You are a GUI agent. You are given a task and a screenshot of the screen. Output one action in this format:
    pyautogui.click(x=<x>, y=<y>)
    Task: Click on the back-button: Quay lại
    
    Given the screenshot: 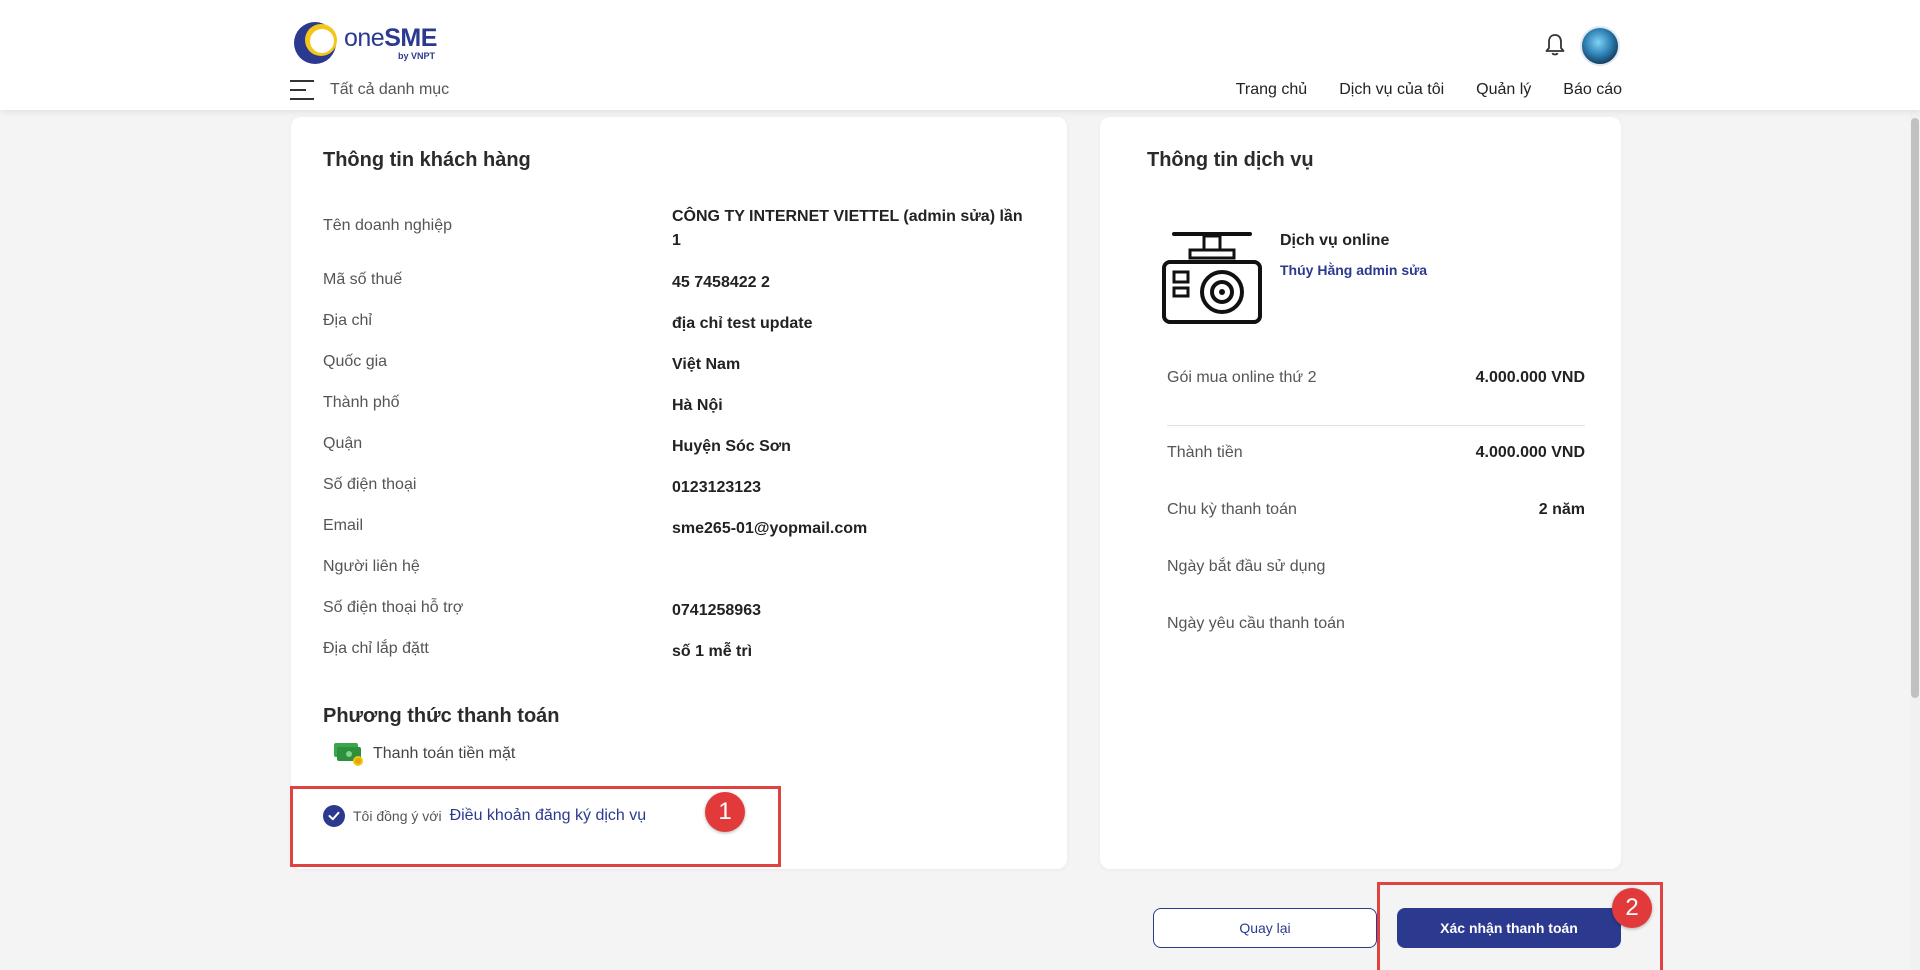 What is the action you would take?
    pyautogui.click(x=1265, y=928)
    